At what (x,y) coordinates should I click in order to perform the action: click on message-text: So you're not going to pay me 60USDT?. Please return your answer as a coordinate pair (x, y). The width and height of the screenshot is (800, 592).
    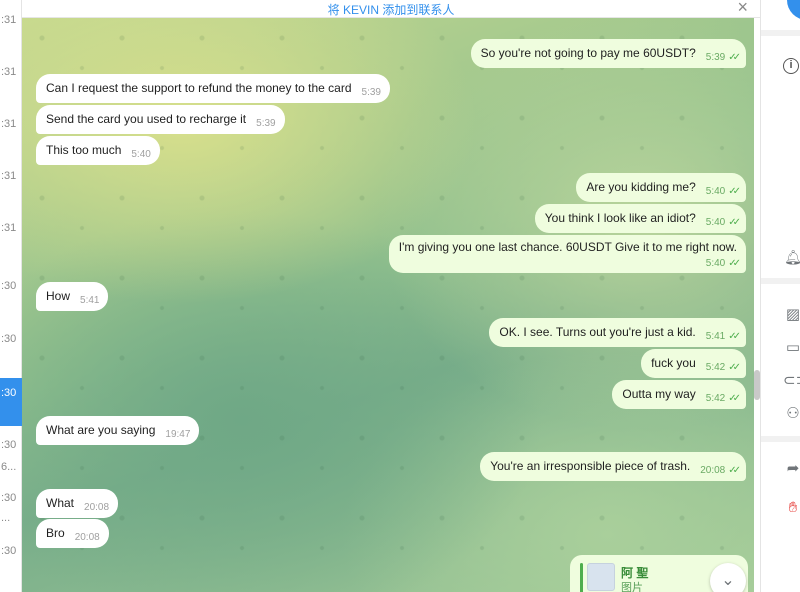
    Looking at the image, I should click on (588, 53).